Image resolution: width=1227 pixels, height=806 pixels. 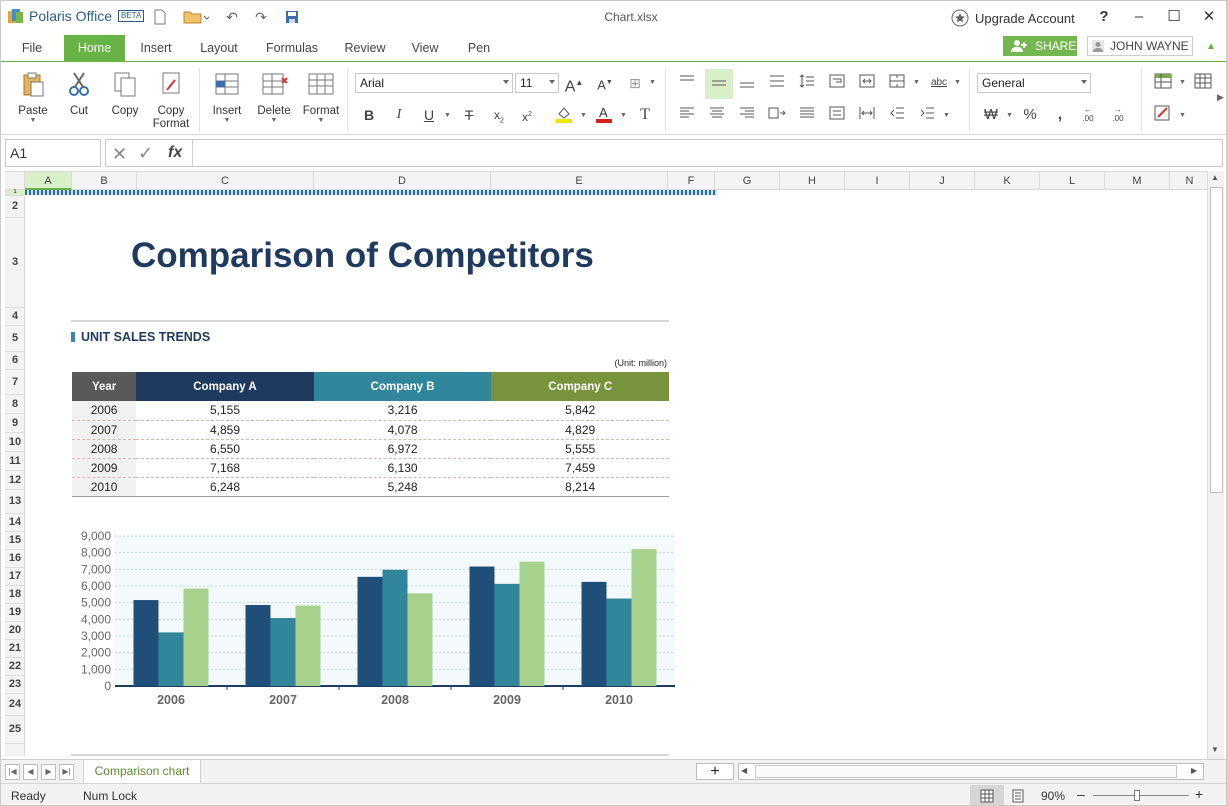 What do you see at coordinates (1215, 749) in the screenshot?
I see `scroll-down-icon: ▼` at bounding box center [1215, 749].